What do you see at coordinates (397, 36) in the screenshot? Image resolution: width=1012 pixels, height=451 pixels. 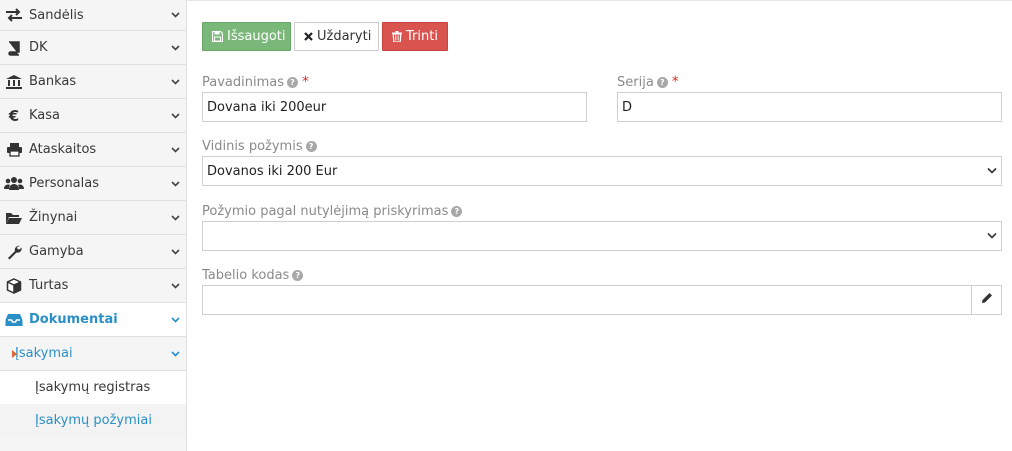 I see `trash-icon` at bounding box center [397, 36].